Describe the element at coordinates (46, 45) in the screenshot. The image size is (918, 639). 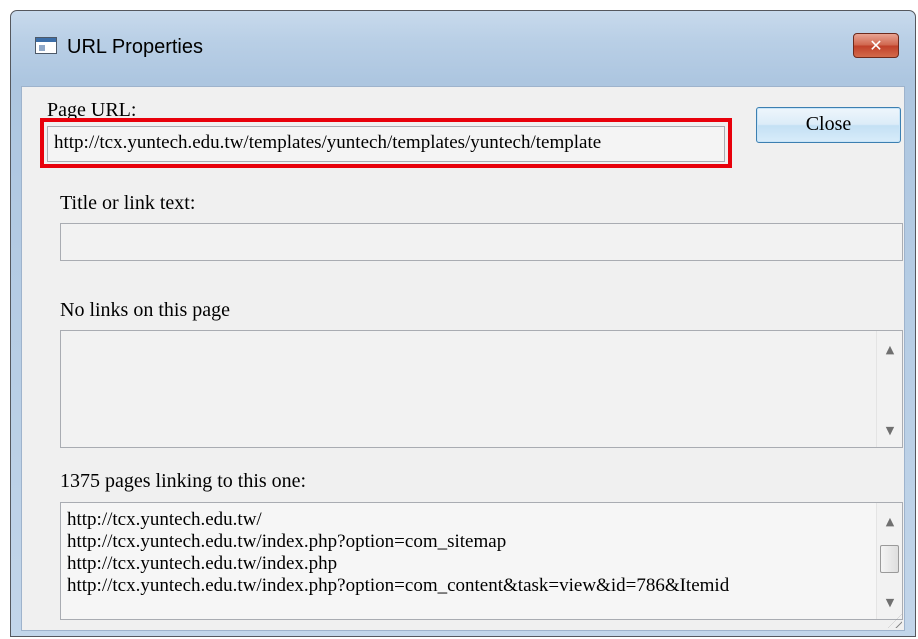
I see `window-icon` at that location.